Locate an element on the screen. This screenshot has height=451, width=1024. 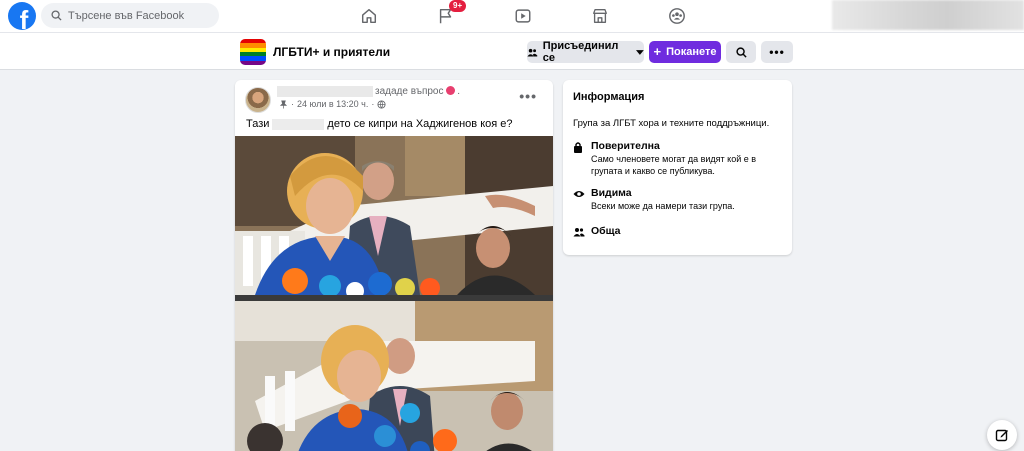
nav-groups is located at coordinates (676, 16).